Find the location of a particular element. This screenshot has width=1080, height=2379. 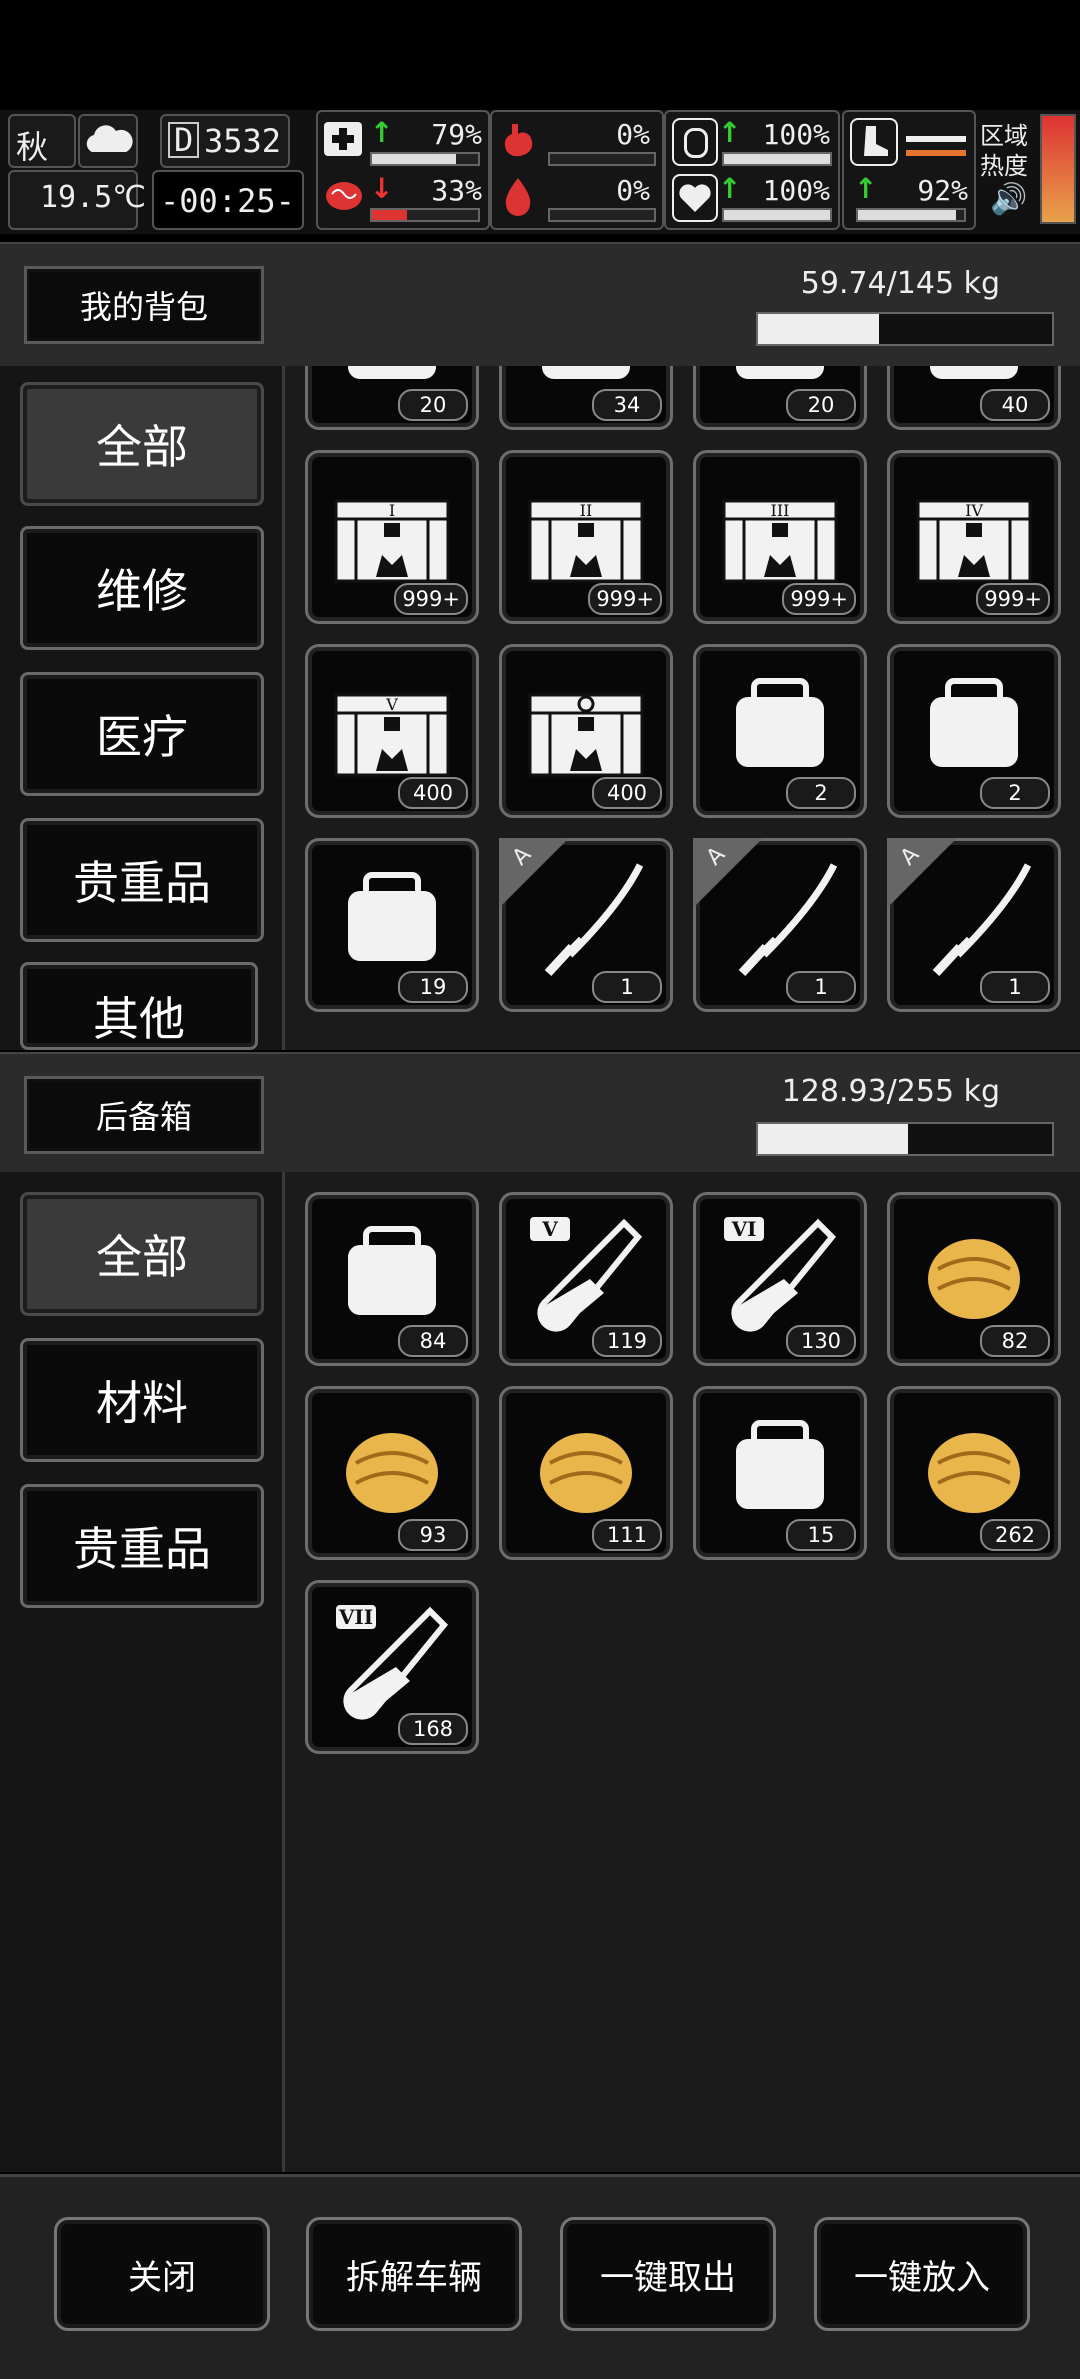

day-counter: D 3532 is located at coordinates (225, 141).